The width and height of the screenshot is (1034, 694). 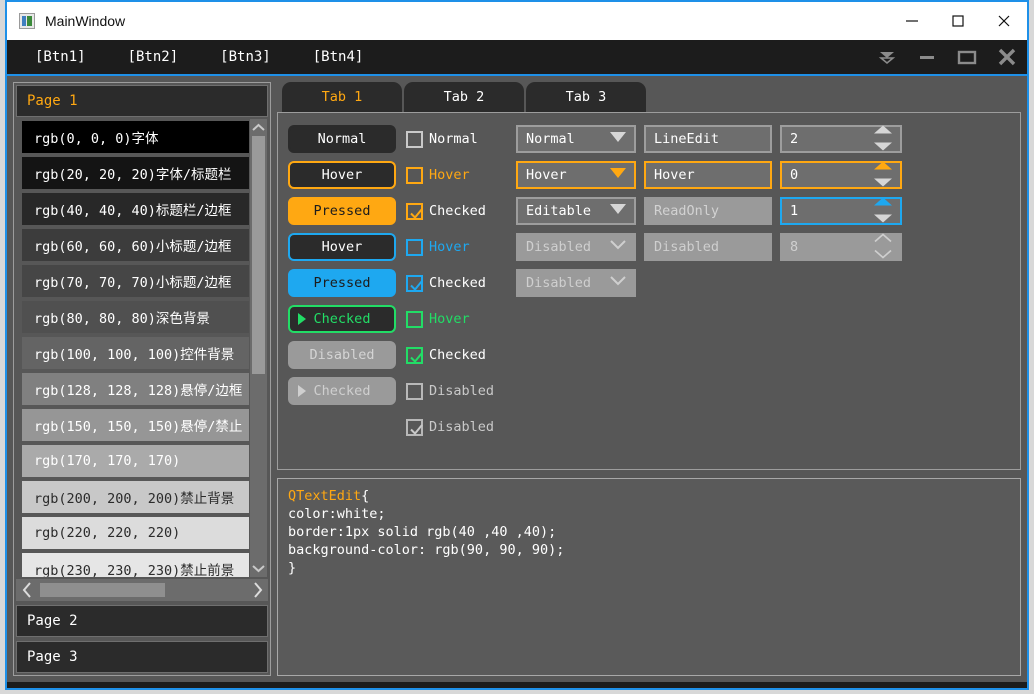 I want to click on toolbar-button-2: [Btn2], so click(x=153, y=57).